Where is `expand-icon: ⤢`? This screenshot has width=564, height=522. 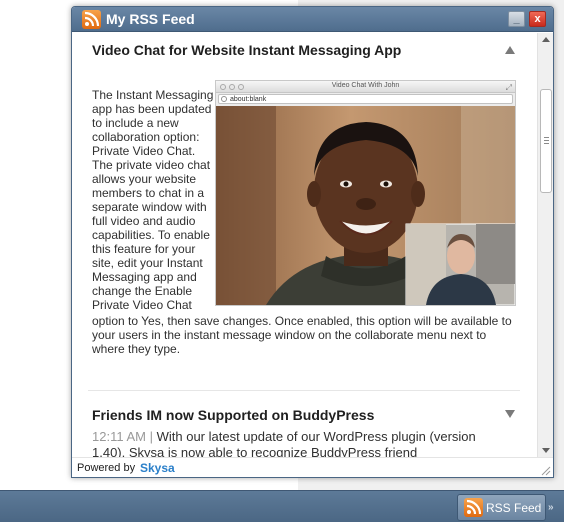 expand-icon: ⤢ is located at coordinates (508, 87).